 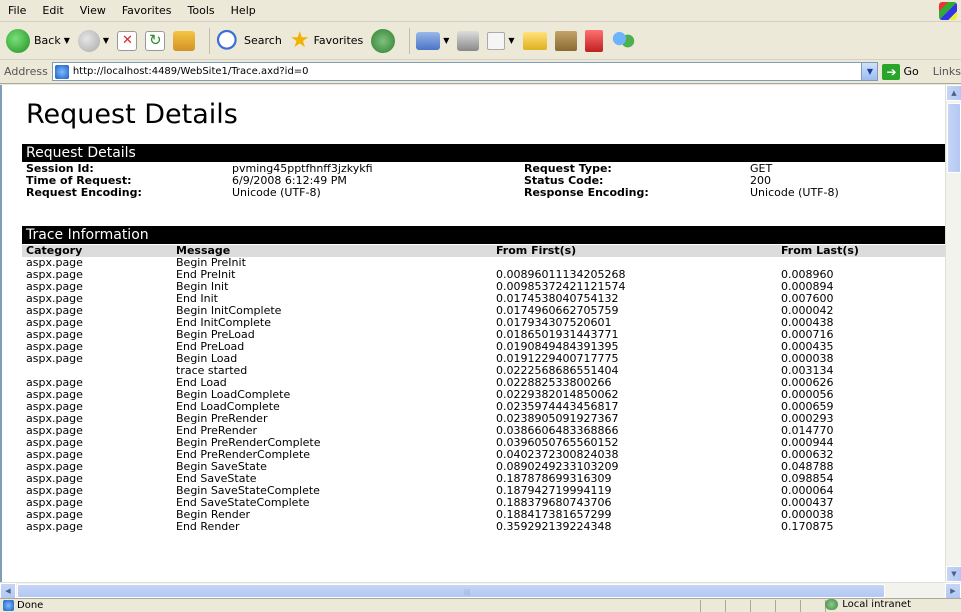 I want to click on home-button, so click(x=184, y=41).